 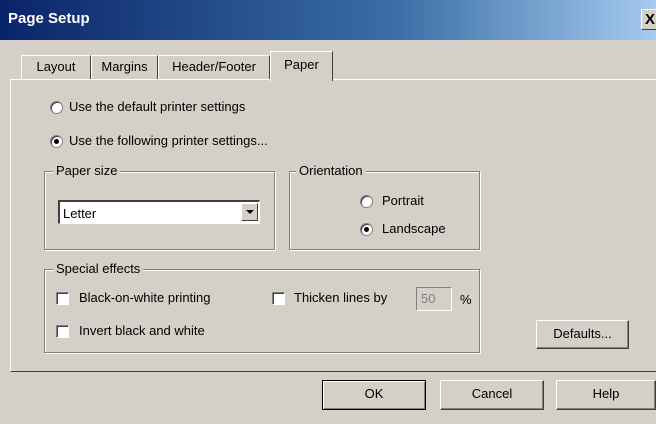 I want to click on help-button: Help, so click(x=606, y=395).